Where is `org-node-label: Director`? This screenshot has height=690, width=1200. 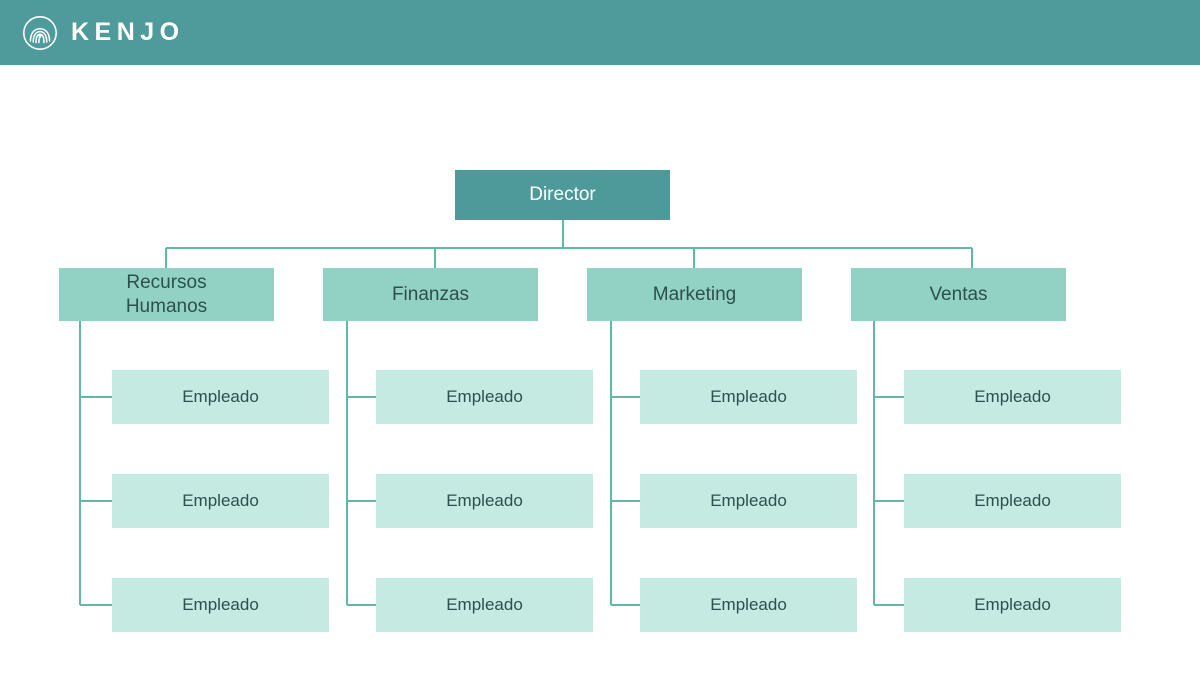 org-node-label: Director is located at coordinates (562, 195).